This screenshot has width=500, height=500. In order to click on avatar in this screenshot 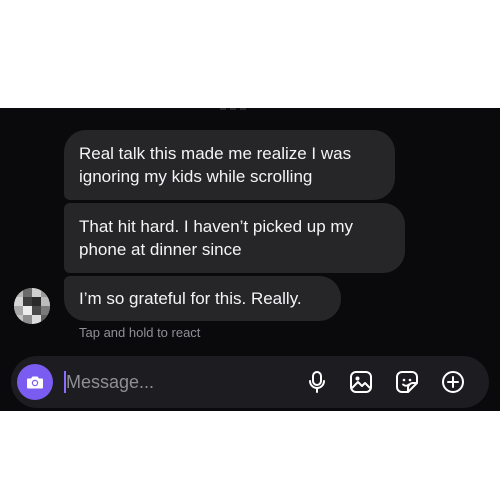, I will do `click(32, 306)`.